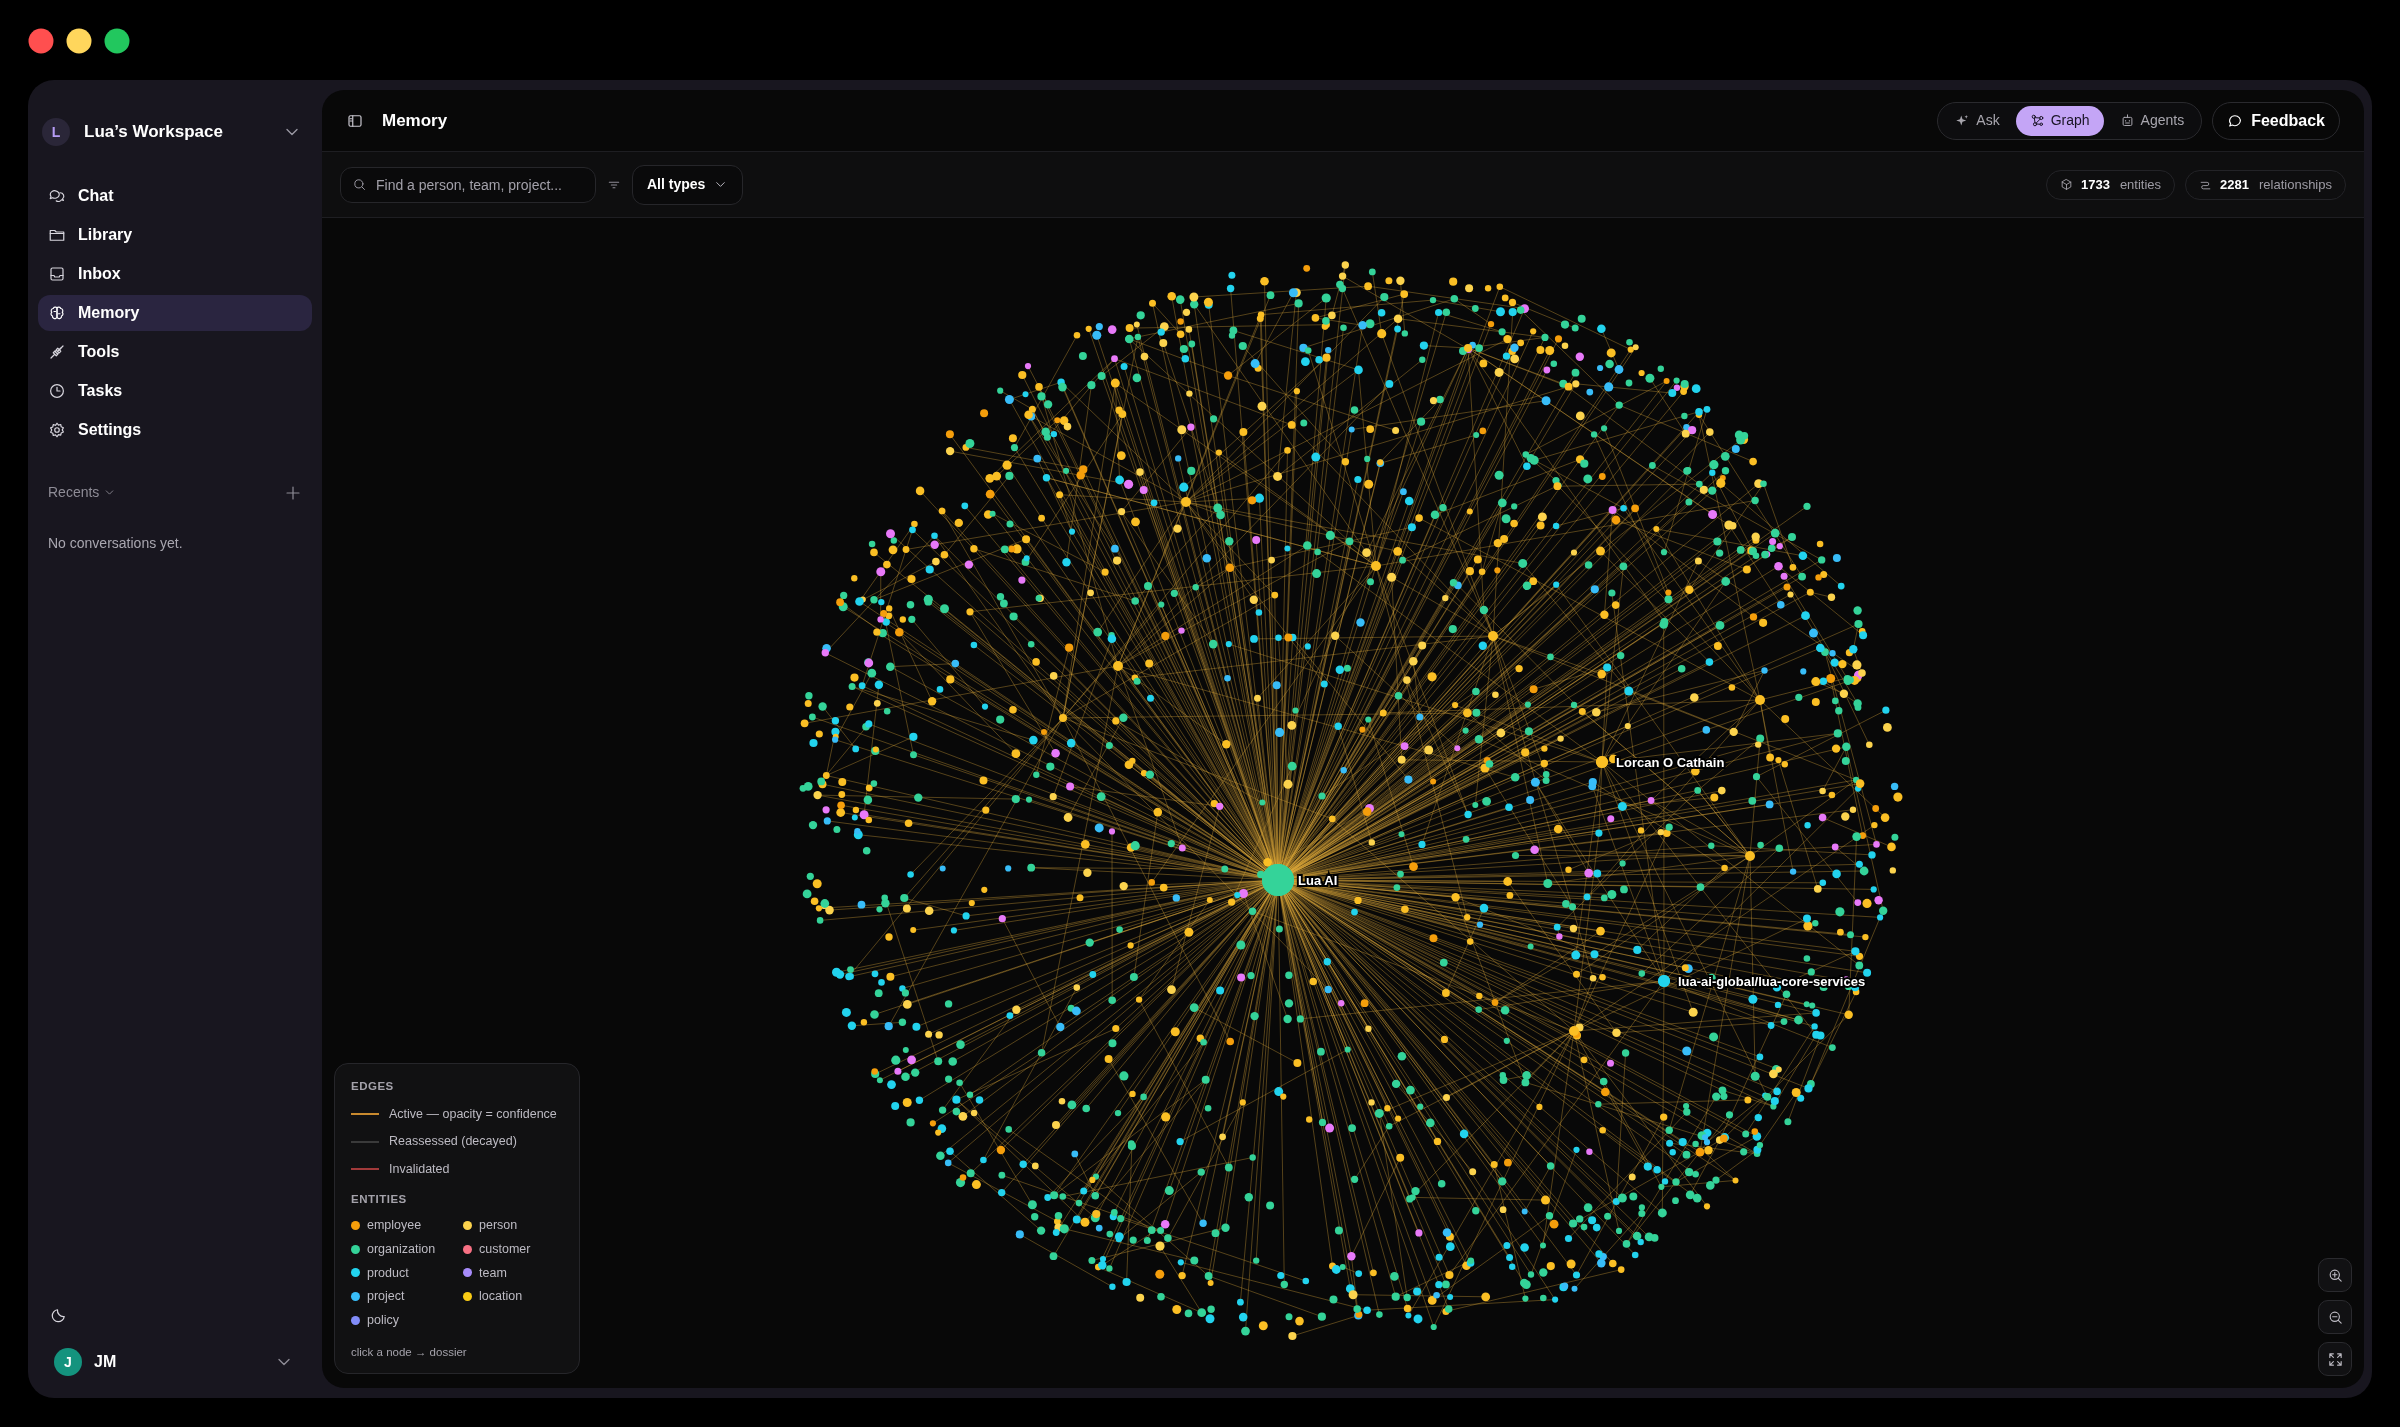 The height and width of the screenshot is (1427, 2400). I want to click on nav-item: Inbox, so click(175, 274).